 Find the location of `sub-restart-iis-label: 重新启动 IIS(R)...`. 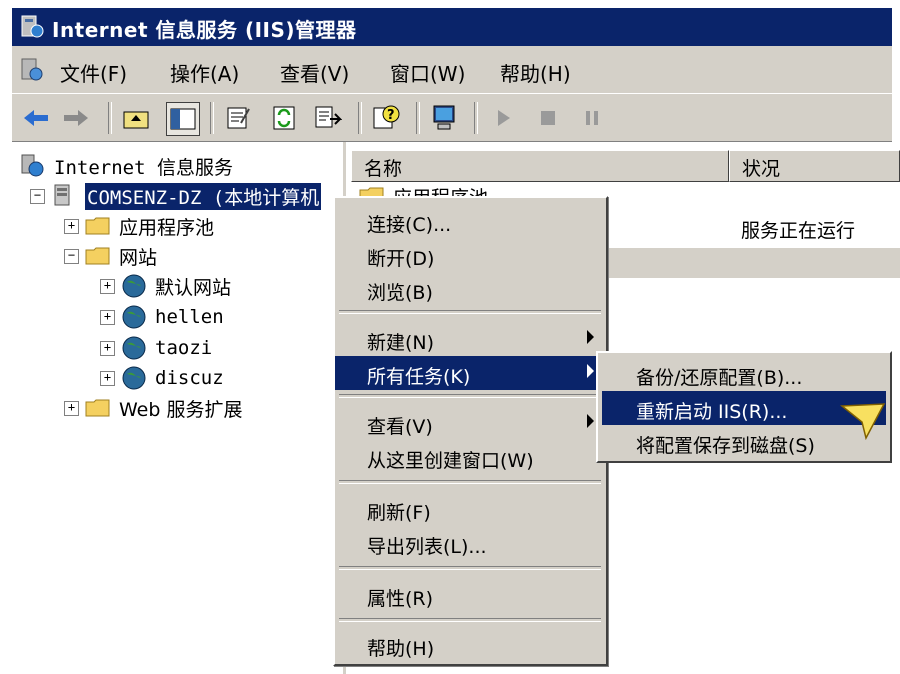

sub-restart-iis-label: 重新启动 IIS(R)... is located at coordinates (712, 412).